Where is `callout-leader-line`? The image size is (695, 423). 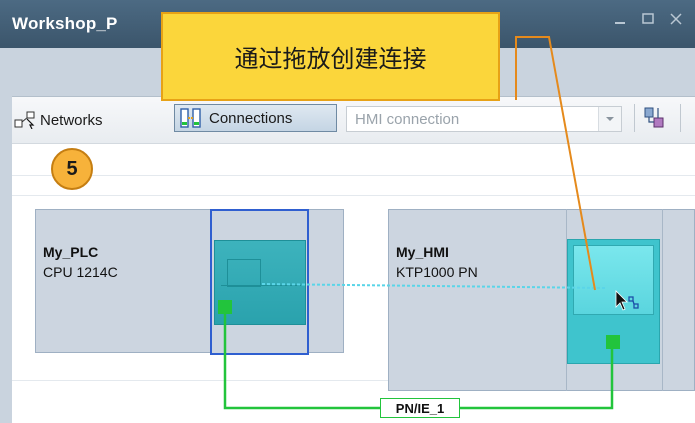 callout-leader-line is located at coordinates (555, 163).